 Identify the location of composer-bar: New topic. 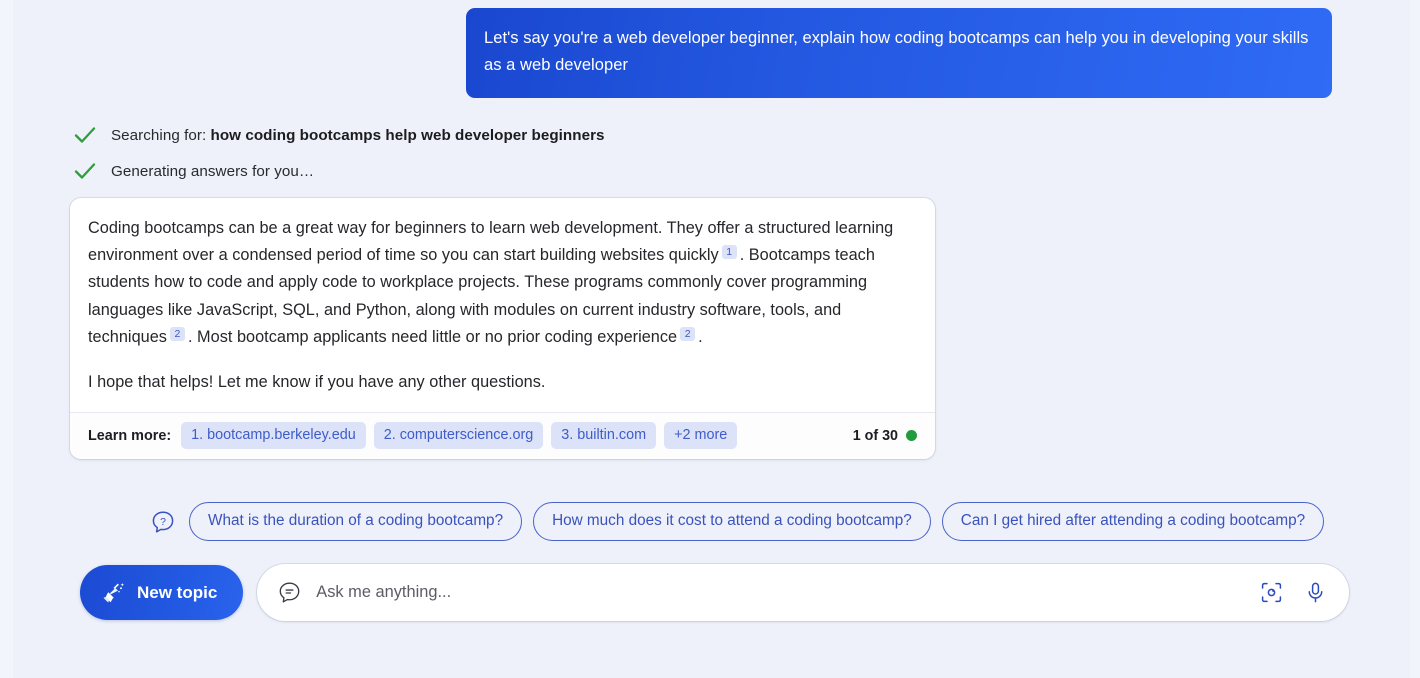
(715, 592).